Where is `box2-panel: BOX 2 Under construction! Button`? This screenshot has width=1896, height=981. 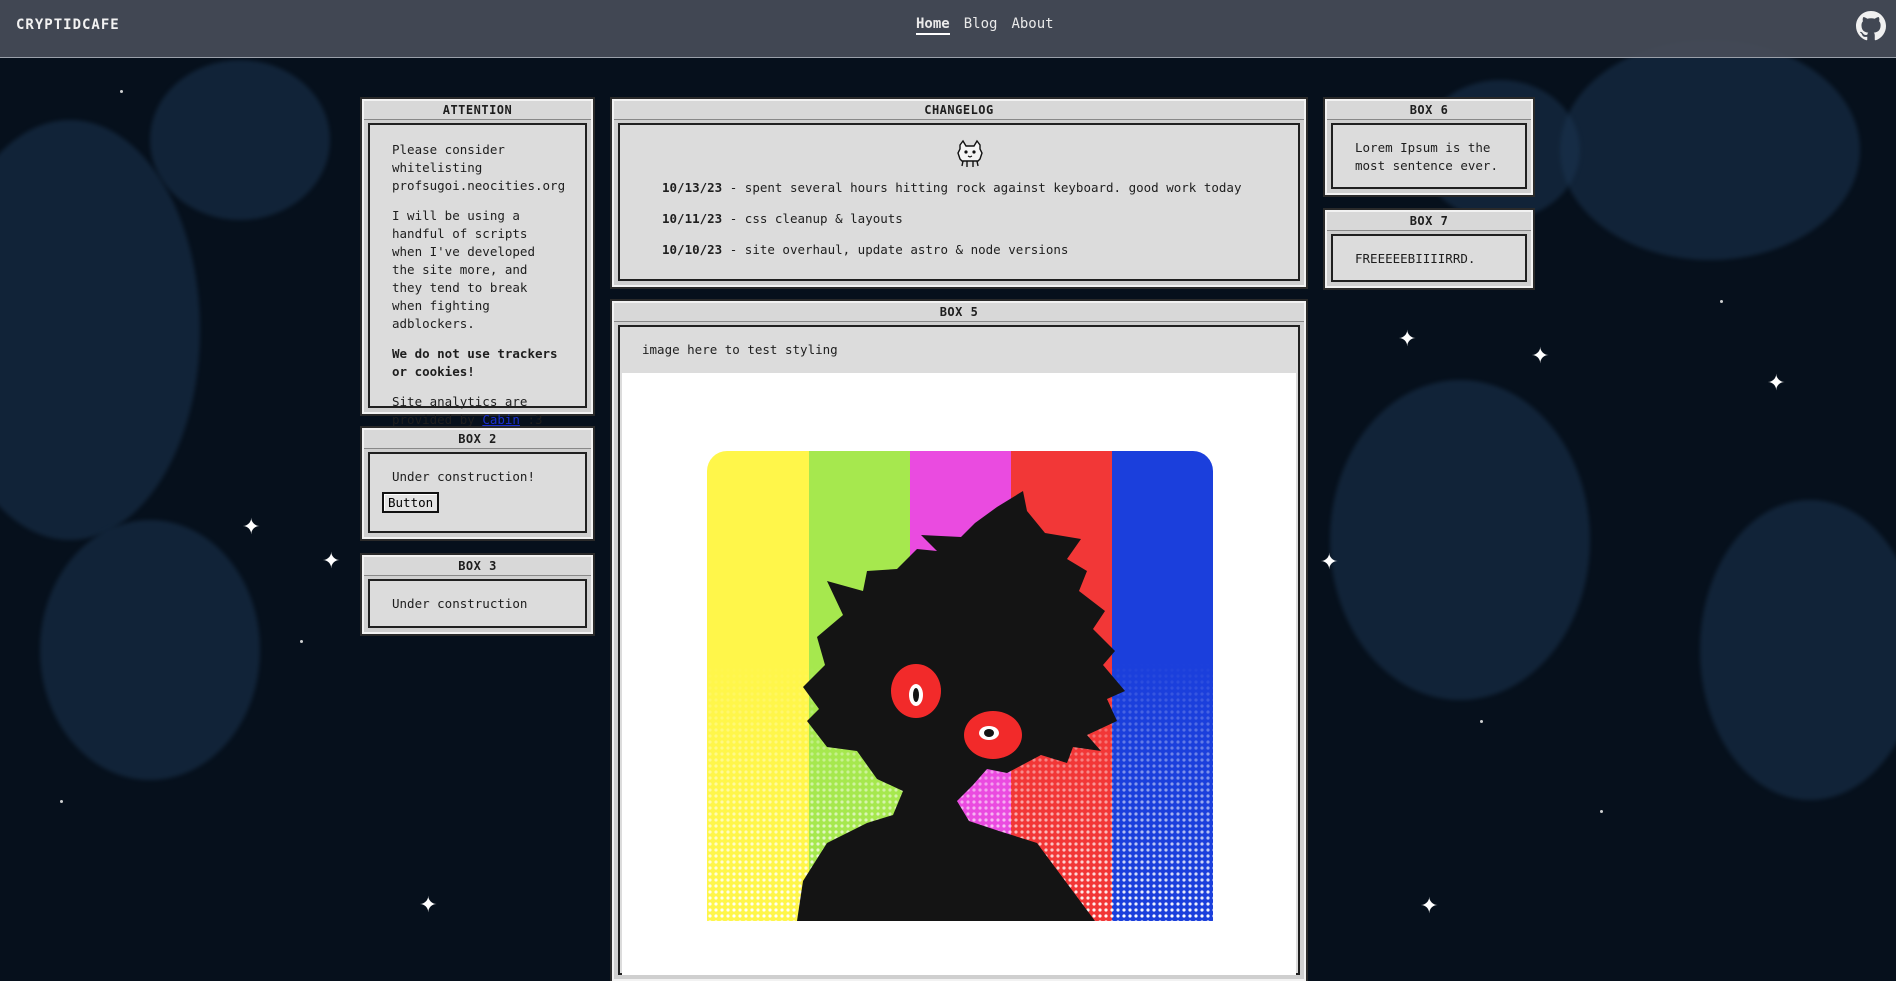 box2-panel: BOX 2 Under construction! Button is located at coordinates (477, 483).